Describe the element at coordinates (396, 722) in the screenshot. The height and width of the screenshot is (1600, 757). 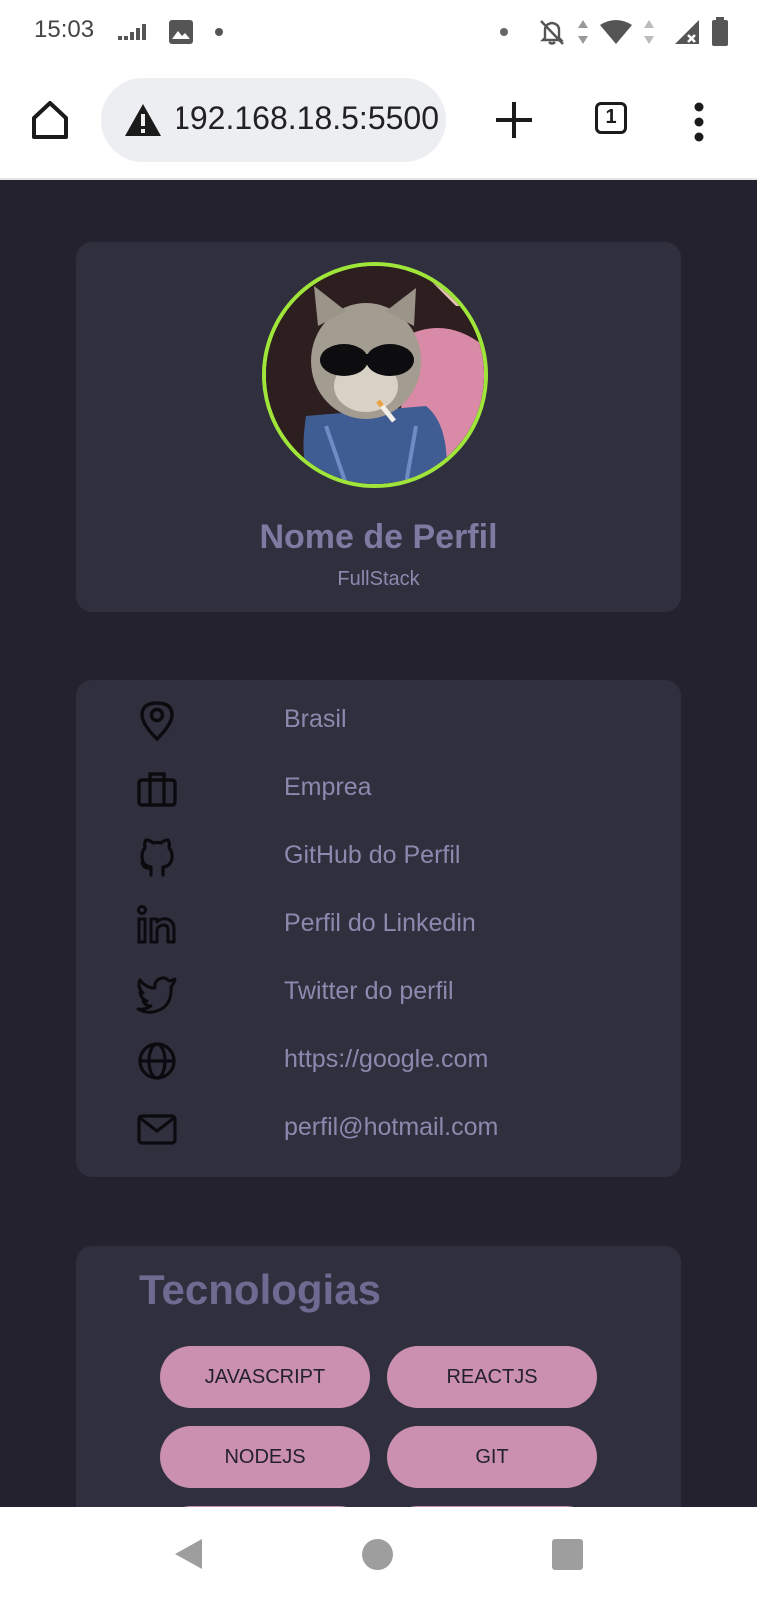
I see `info-item-location: Brasil` at that location.